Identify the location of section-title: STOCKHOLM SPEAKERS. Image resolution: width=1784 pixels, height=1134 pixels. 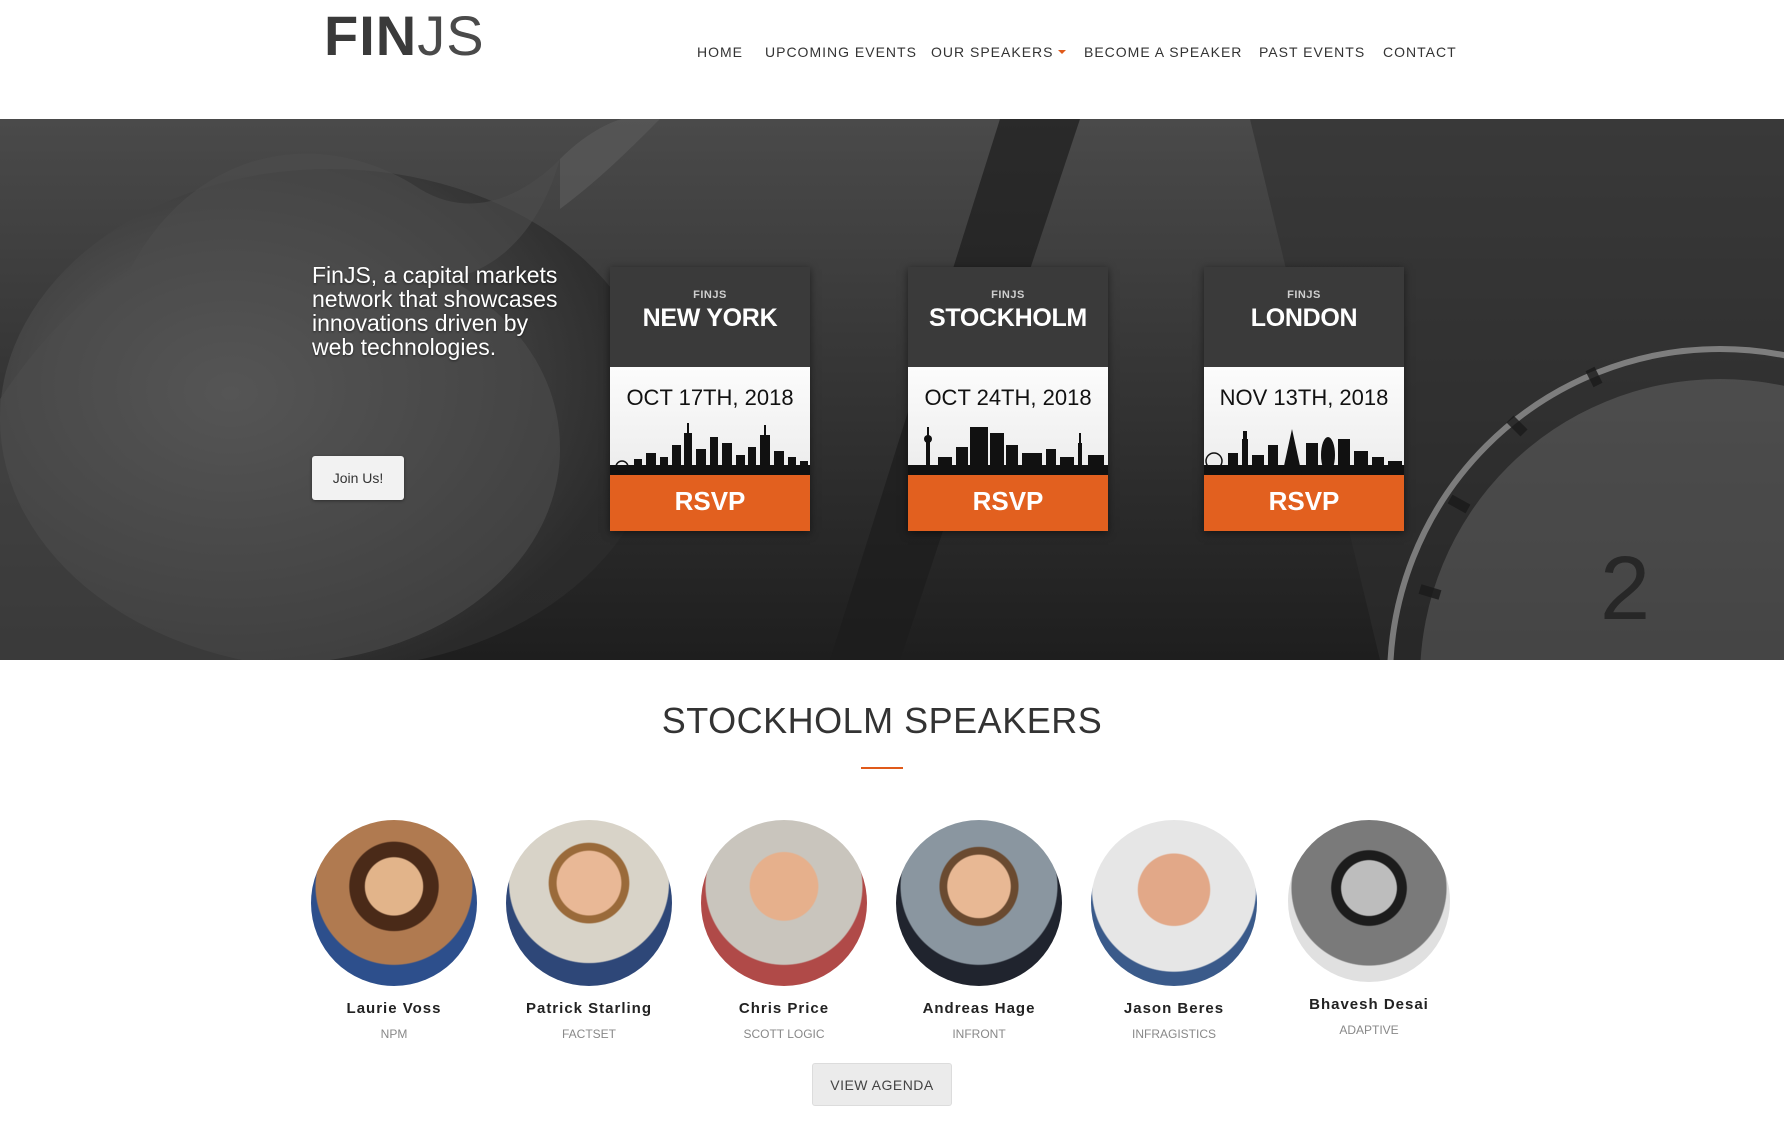
(882, 720).